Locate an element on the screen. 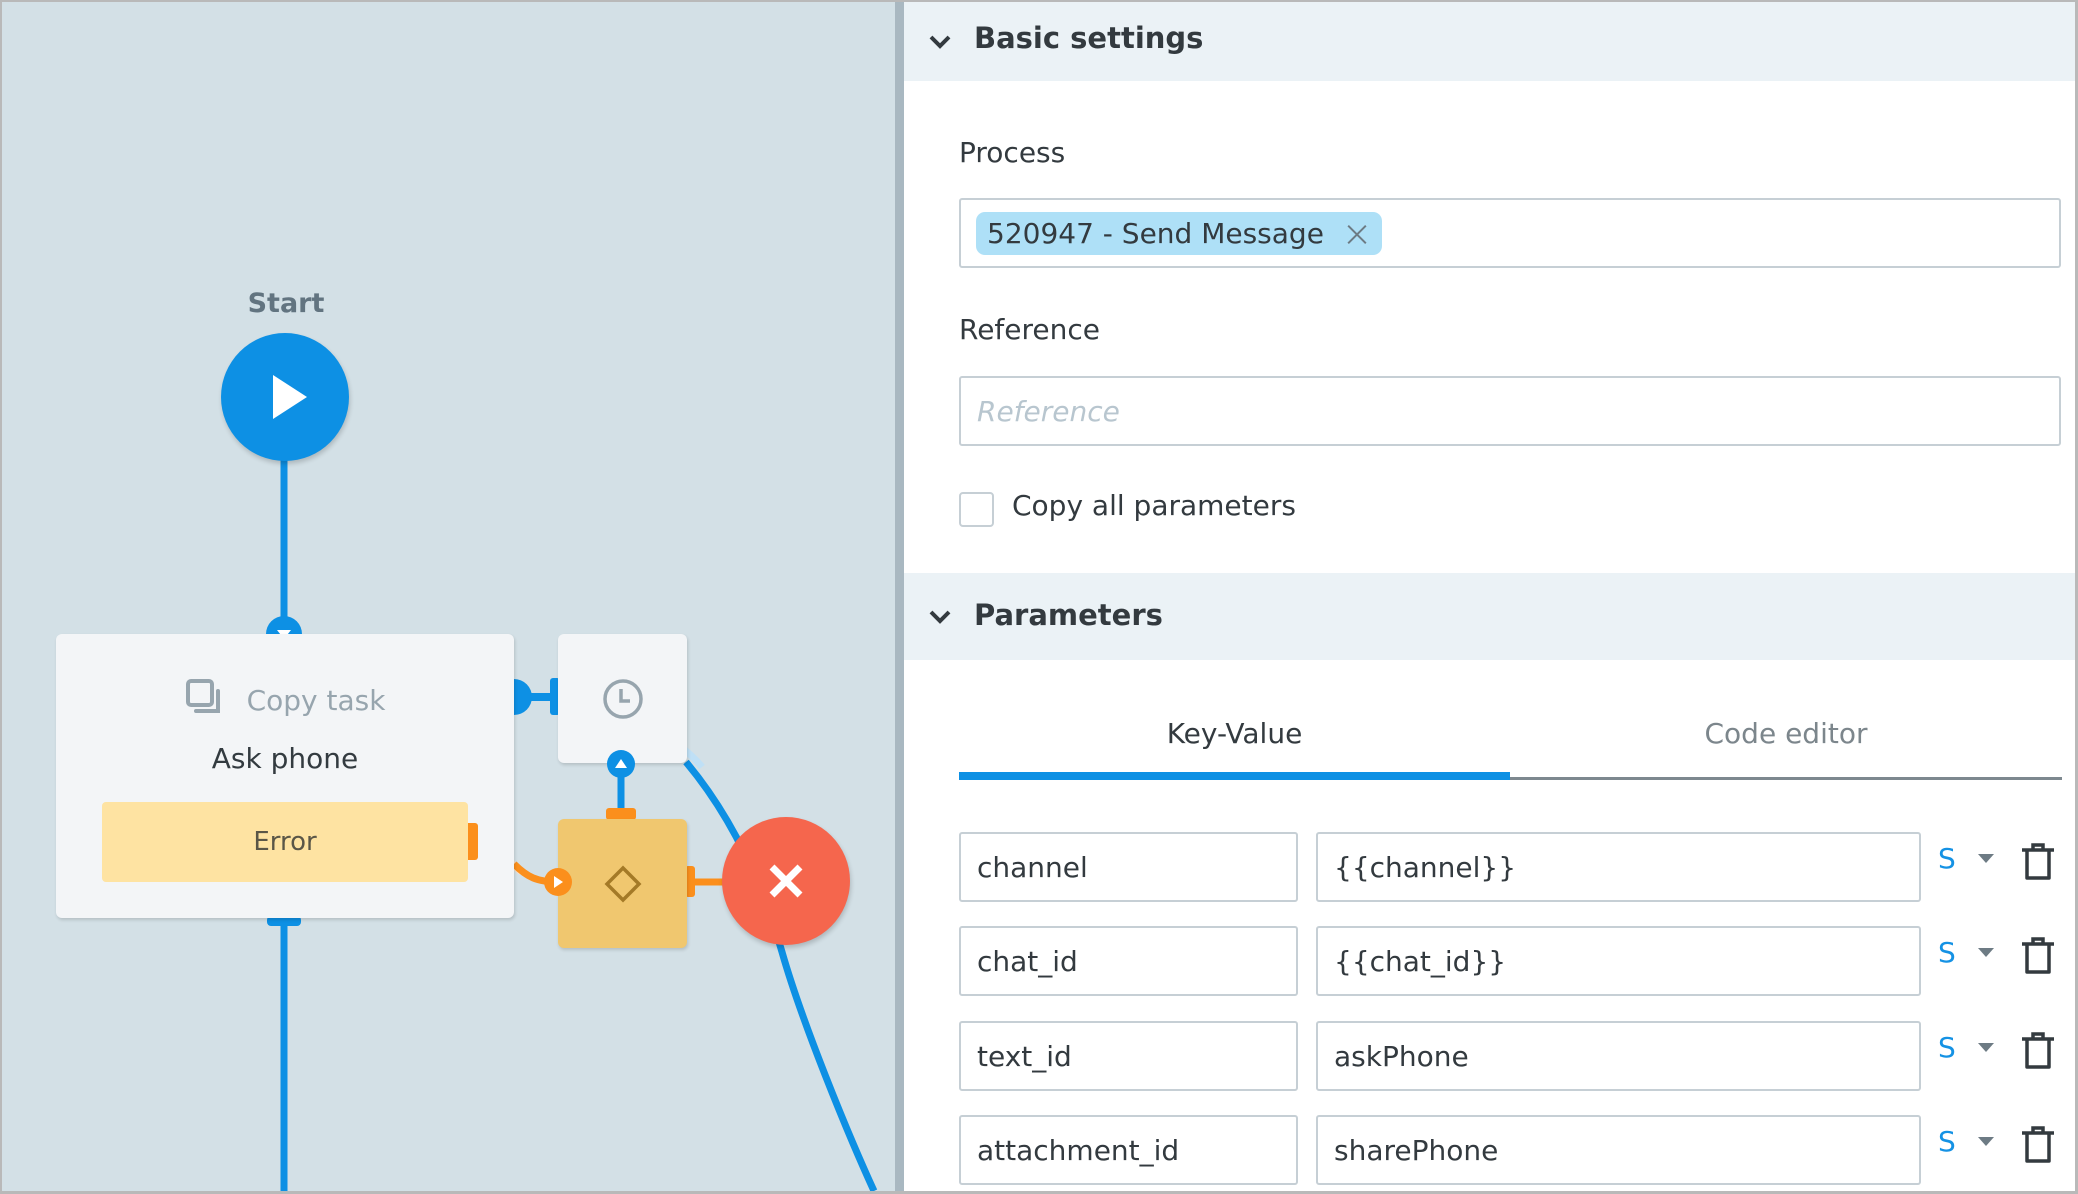  error-branch: Error is located at coordinates (285, 842).